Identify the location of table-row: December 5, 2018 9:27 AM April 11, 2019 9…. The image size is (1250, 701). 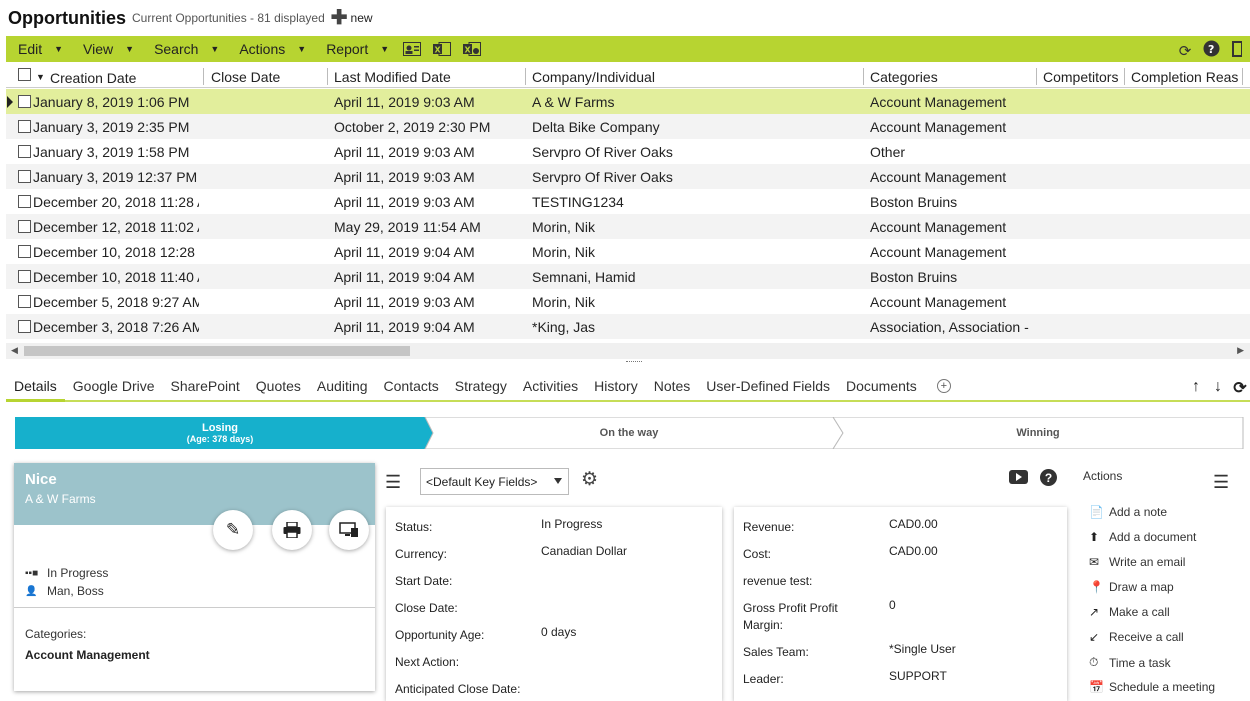
(628, 301).